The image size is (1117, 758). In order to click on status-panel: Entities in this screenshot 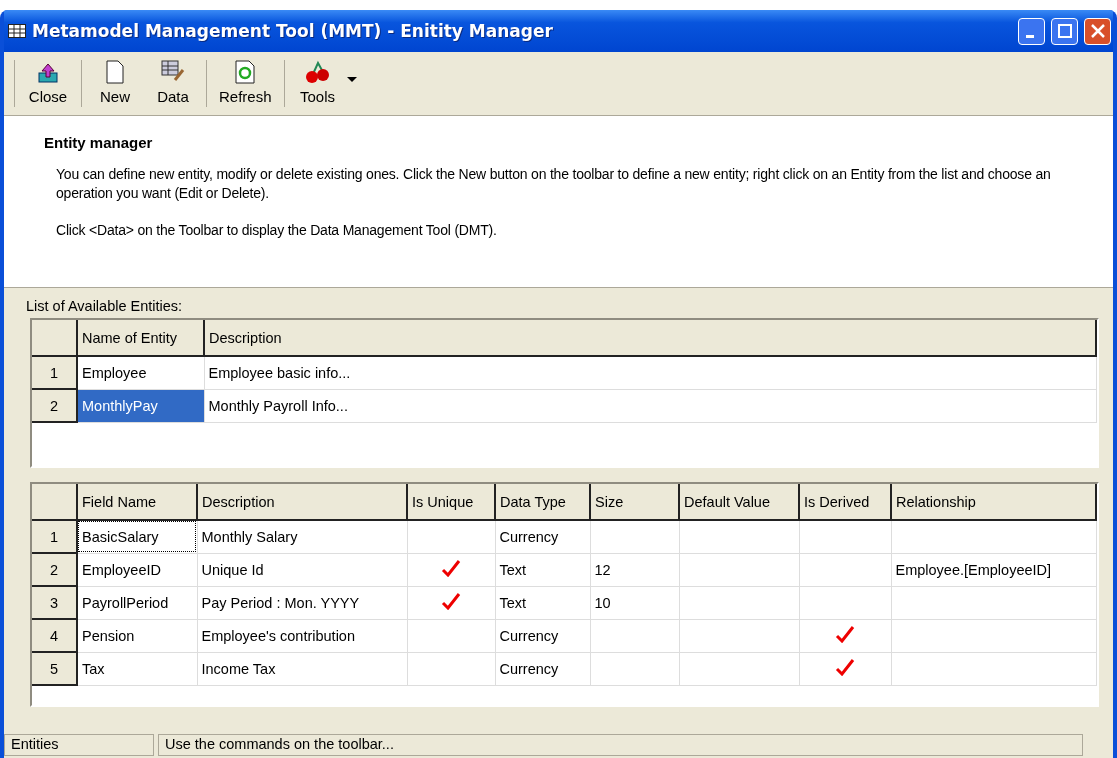, I will do `click(79, 745)`.